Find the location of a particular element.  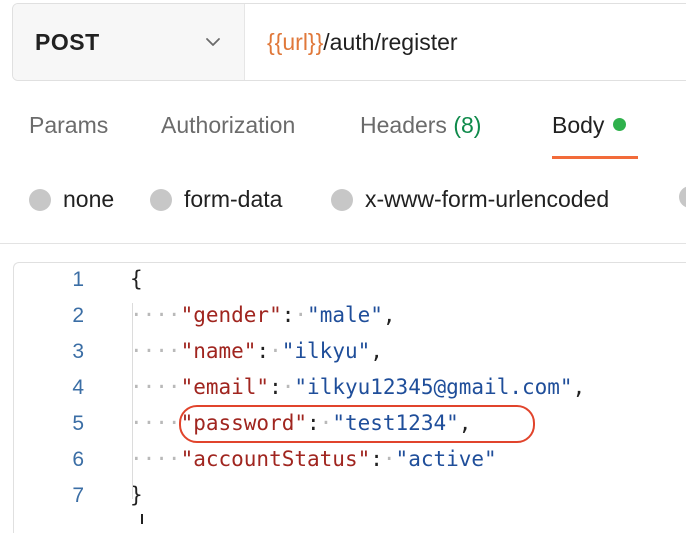

json-value: "ilkyu" is located at coordinates (326, 351).